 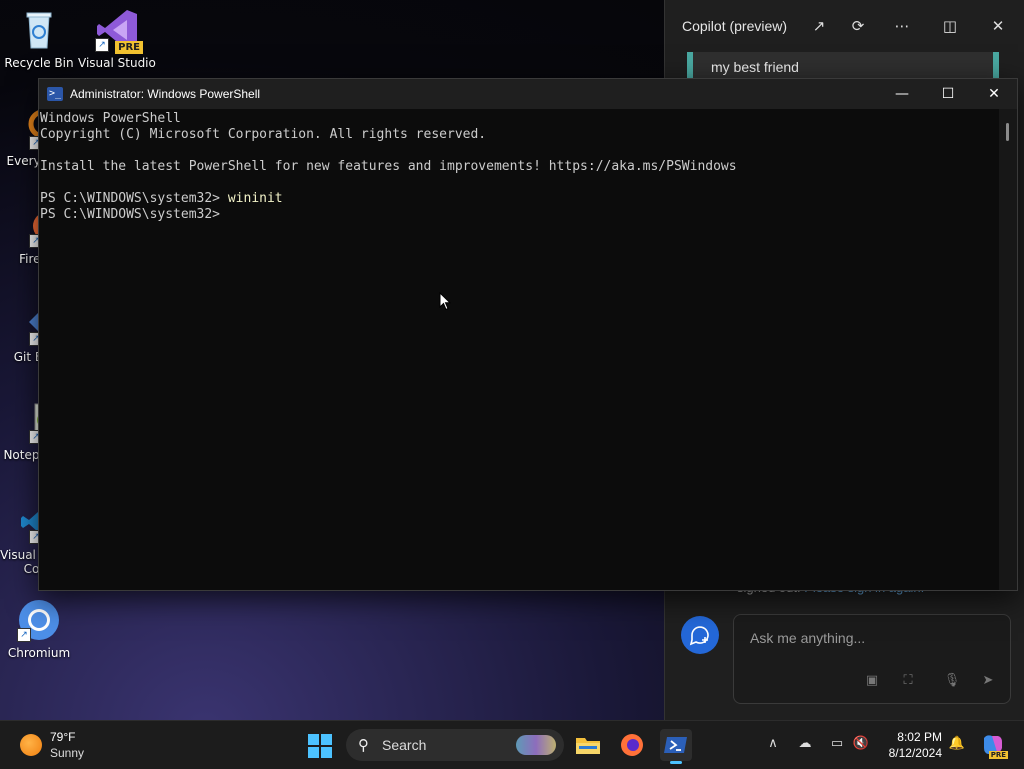 I want to click on taskbar-file-explorer, so click(x=588, y=745).